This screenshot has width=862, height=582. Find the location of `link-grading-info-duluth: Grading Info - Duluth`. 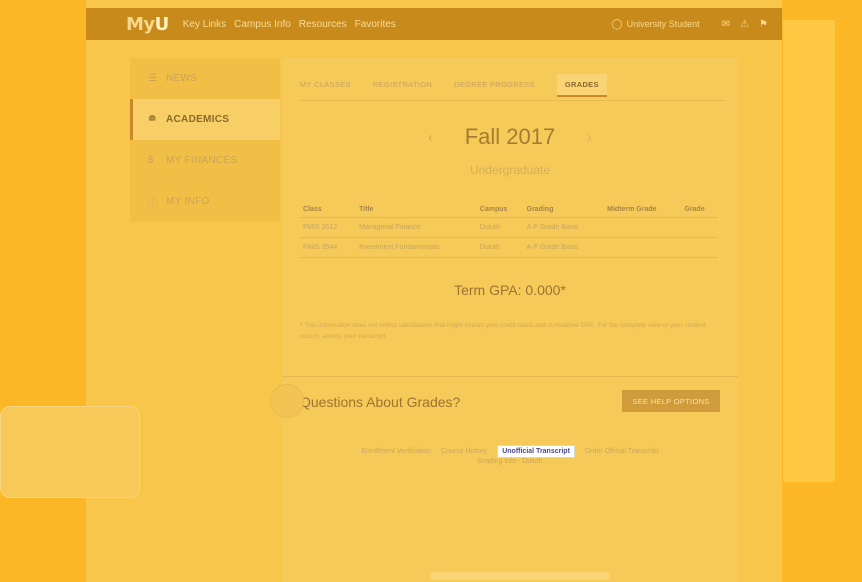

link-grading-info-duluth: Grading Info - Duluth is located at coordinates (510, 461).